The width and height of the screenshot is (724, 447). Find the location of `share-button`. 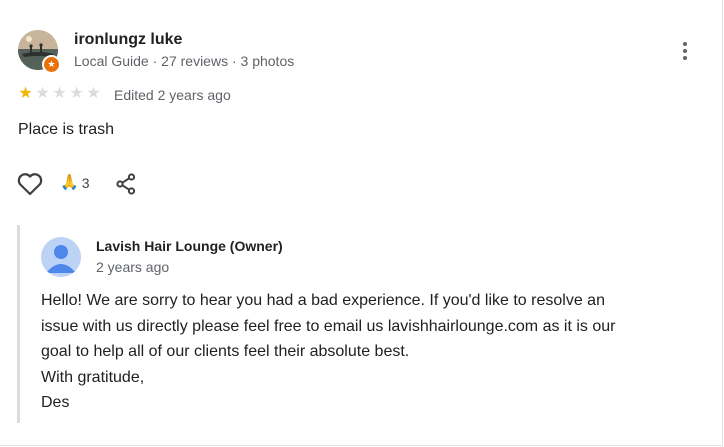

share-button is located at coordinates (126, 184).